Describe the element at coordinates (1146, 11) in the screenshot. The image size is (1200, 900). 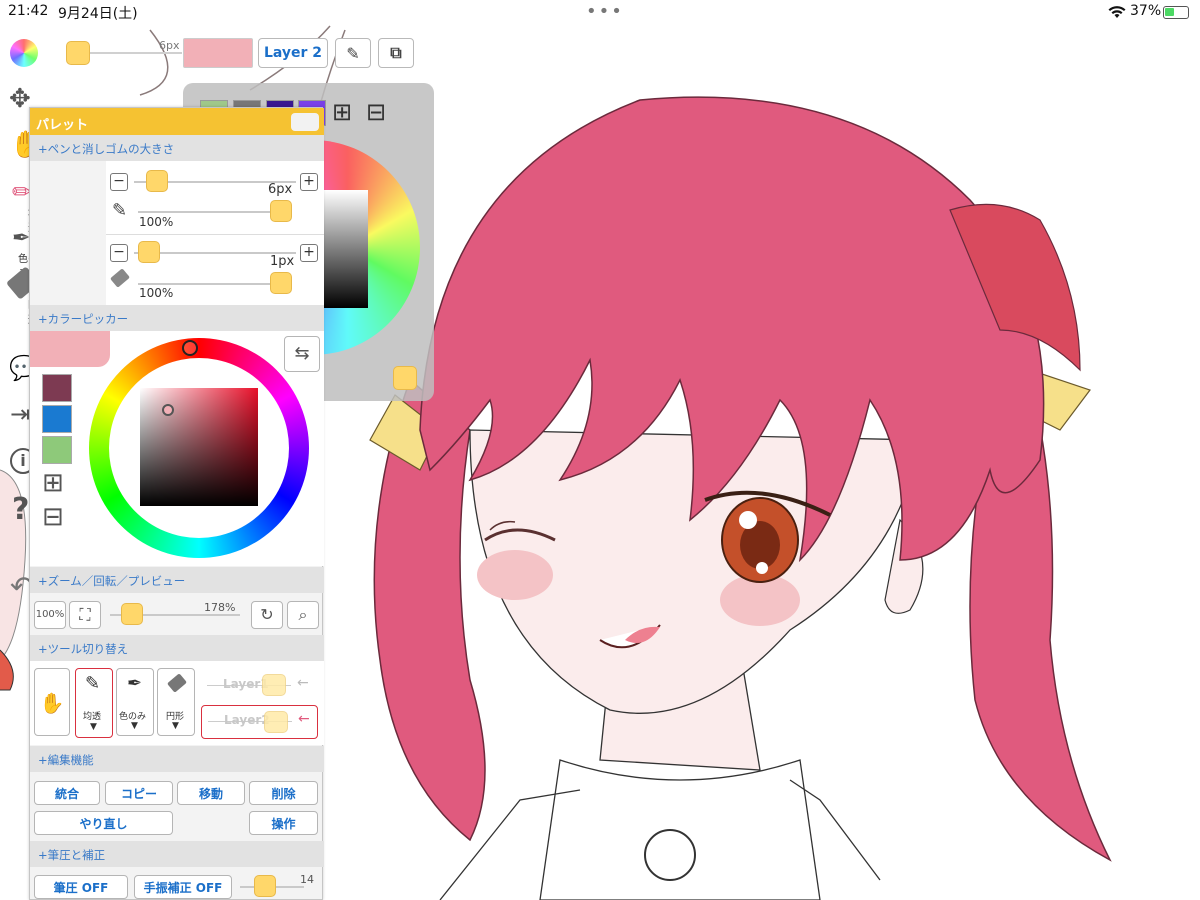
I see `battery-percent: 37%` at that location.